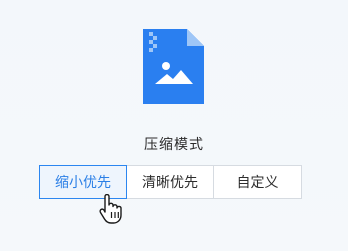 Image resolution: width=348 pixels, height=251 pixels. I want to click on mode-label: 压缩模式, so click(174, 145).